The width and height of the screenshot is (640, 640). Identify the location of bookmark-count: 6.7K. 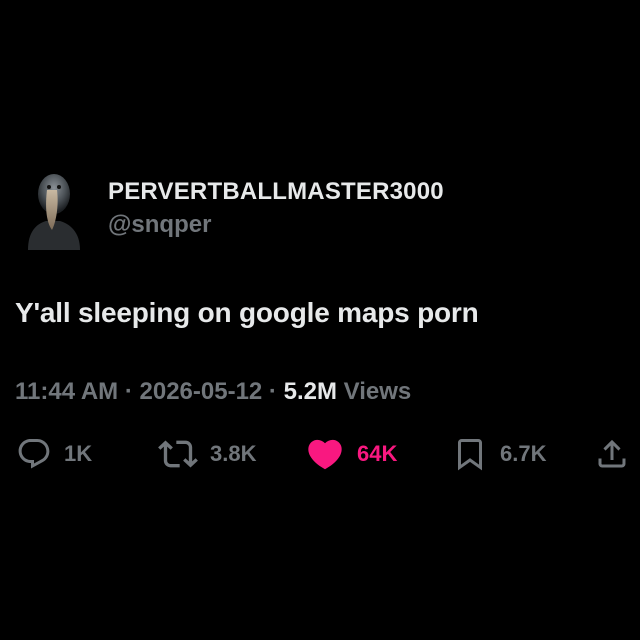
(523, 453).